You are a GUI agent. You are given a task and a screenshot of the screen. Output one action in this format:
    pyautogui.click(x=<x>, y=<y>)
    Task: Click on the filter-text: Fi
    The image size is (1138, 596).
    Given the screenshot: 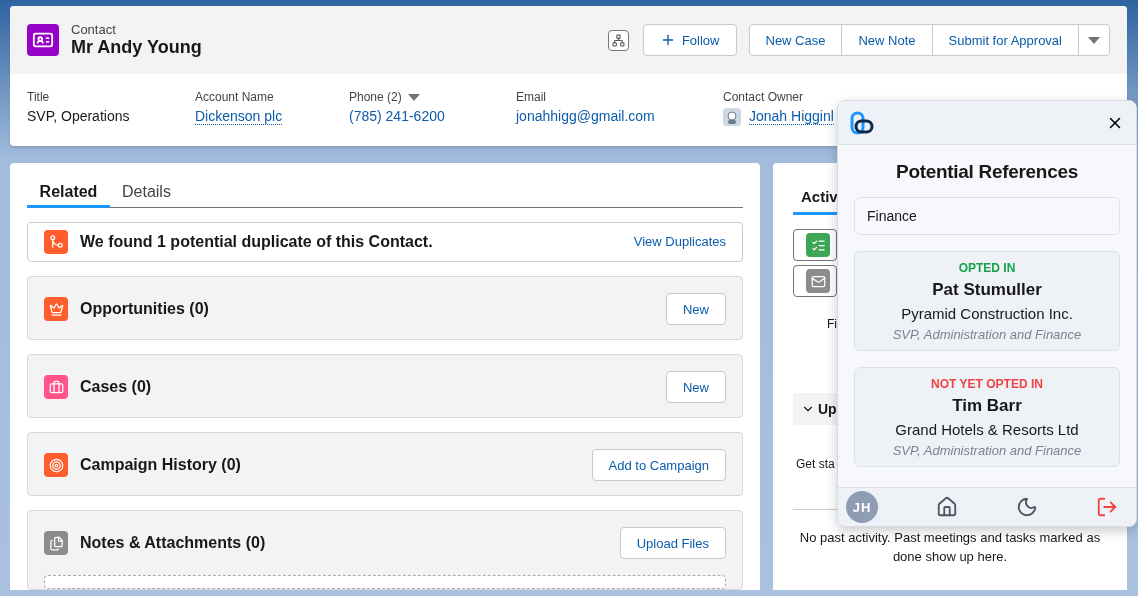 What is the action you would take?
    pyautogui.click(x=832, y=324)
    